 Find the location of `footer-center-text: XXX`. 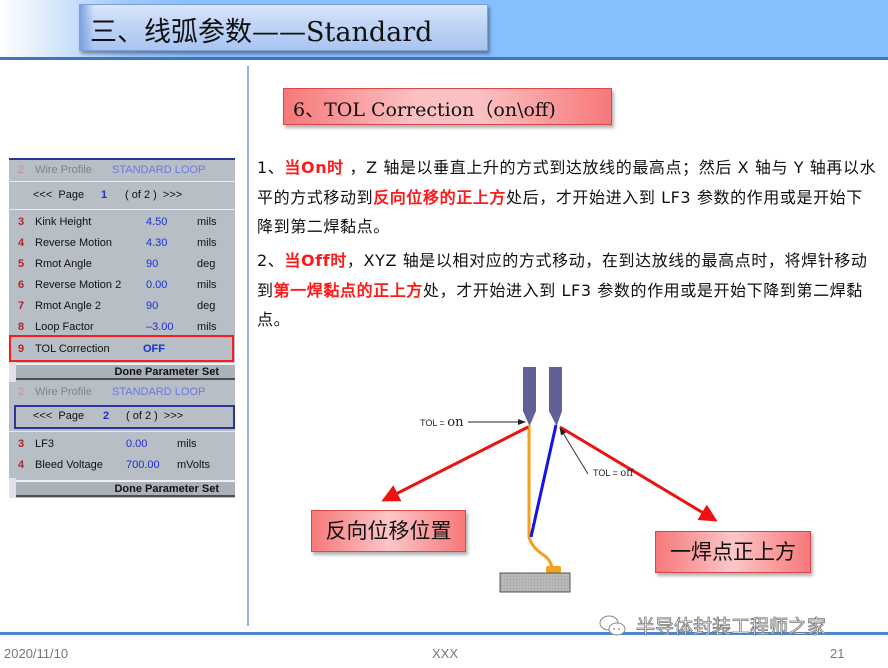

footer-center-text: XXX is located at coordinates (445, 653).